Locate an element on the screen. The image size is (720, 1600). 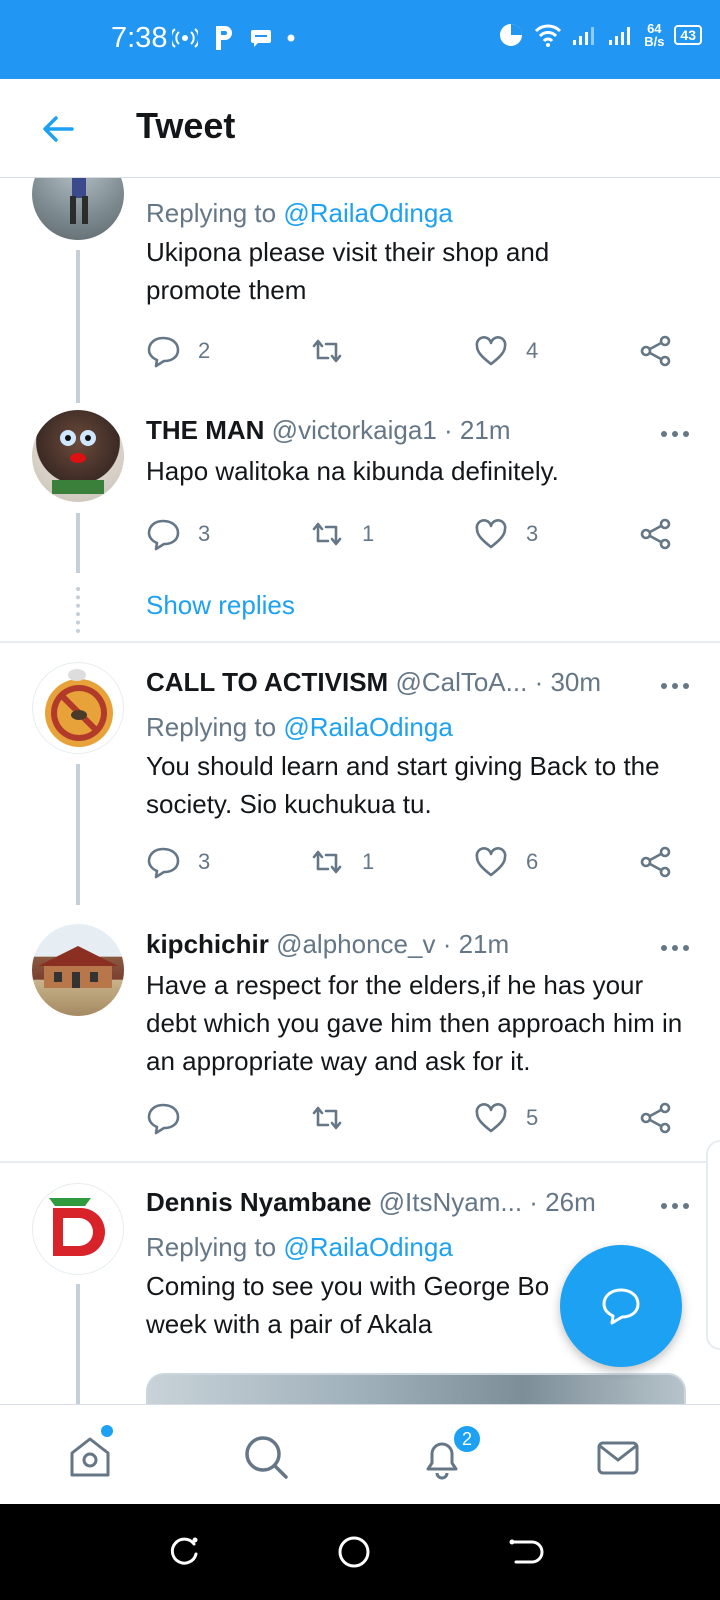
reply-count: 3 is located at coordinates (204, 861).